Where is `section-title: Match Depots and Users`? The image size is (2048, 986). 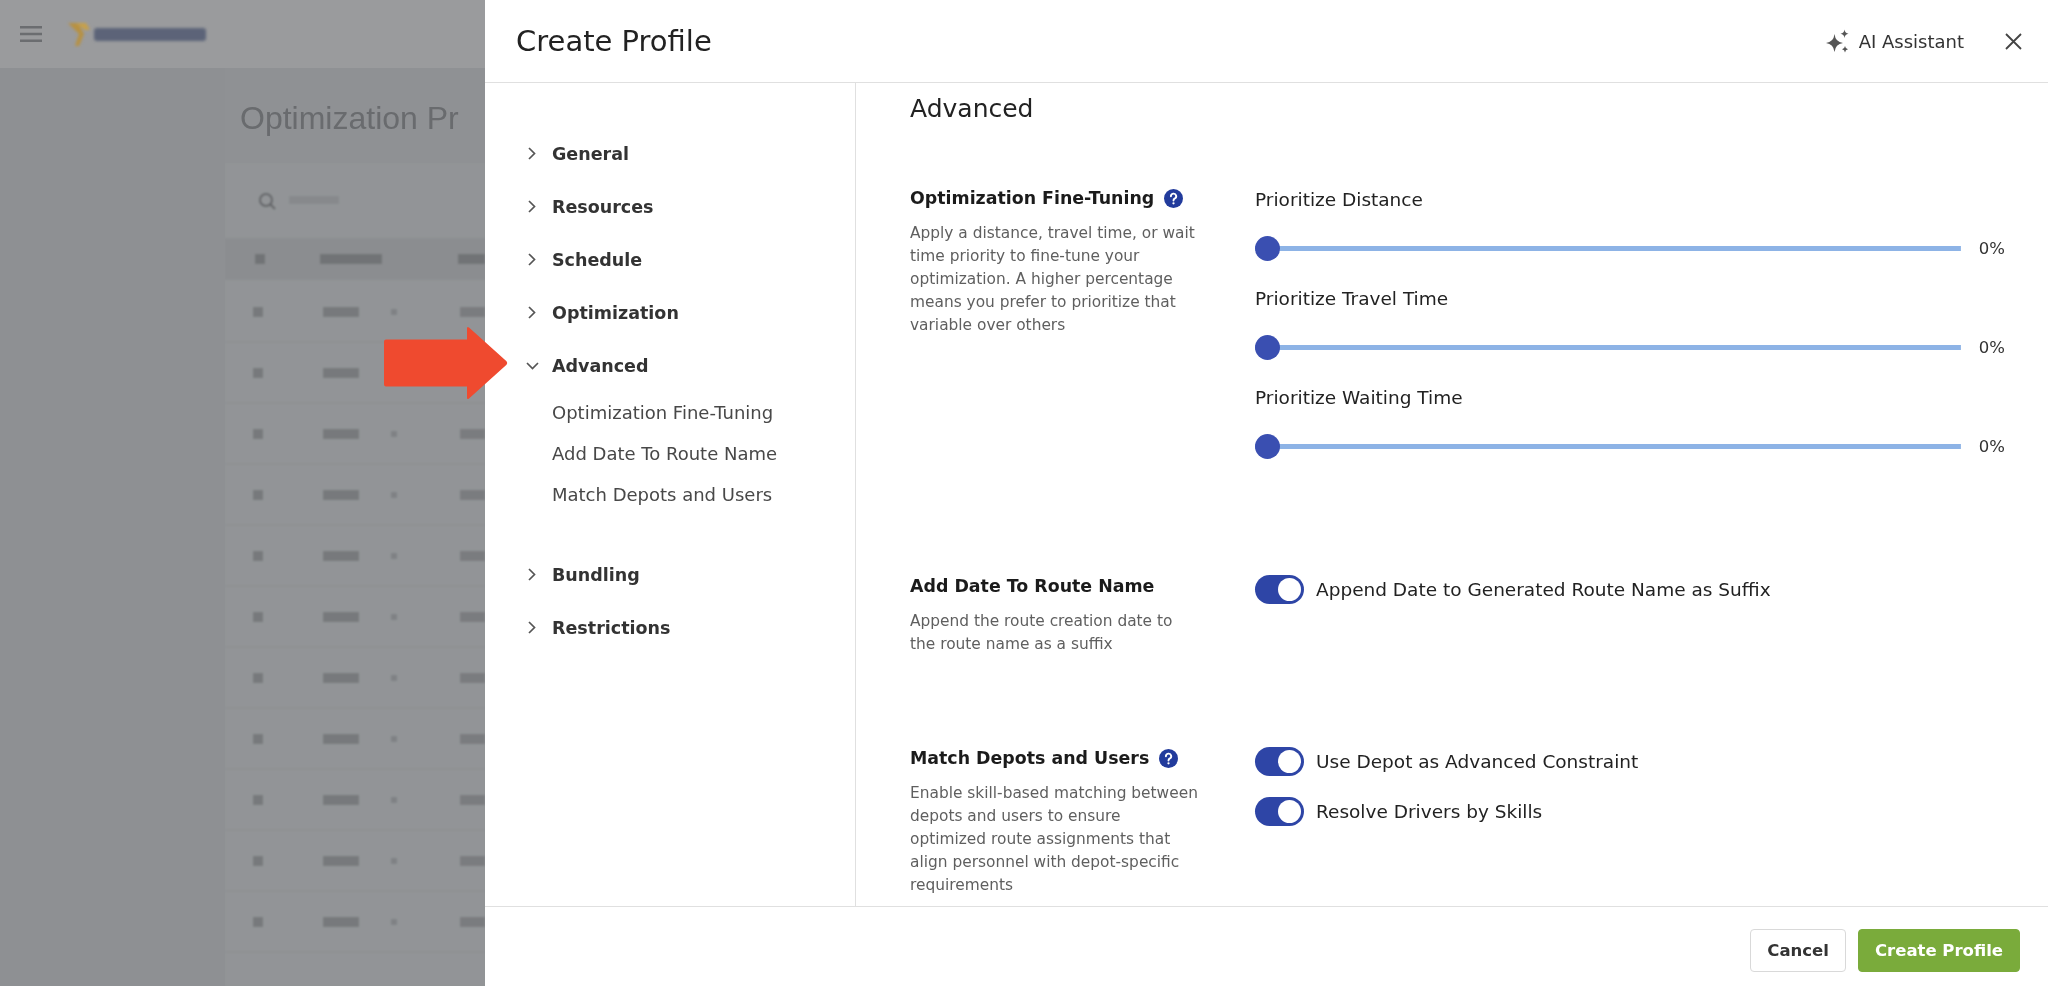 section-title: Match Depots and Users is located at coordinates (1030, 758).